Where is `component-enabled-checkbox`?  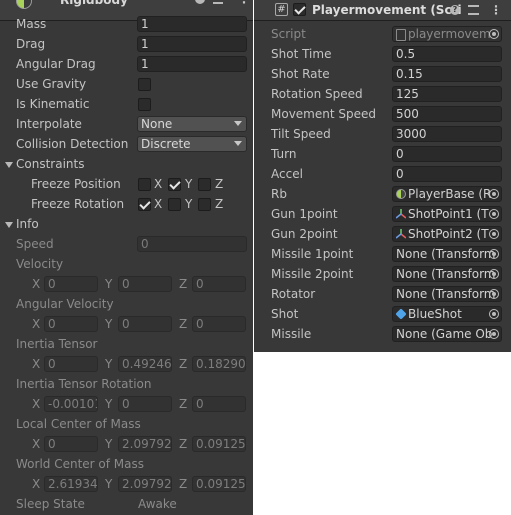
component-enabled-checkbox is located at coordinates (299, 9).